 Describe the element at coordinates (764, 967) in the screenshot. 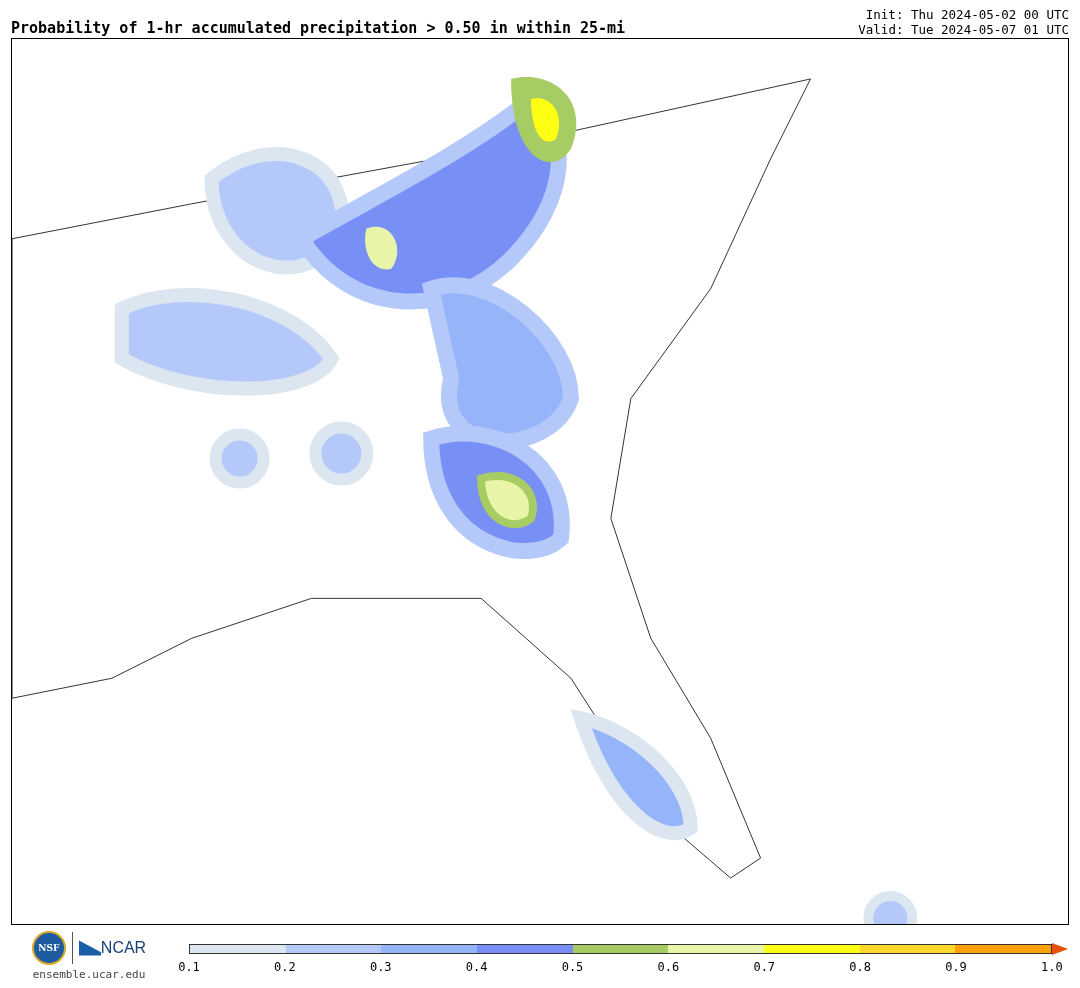

I see `colorbar-tick-label: 0.7` at that location.